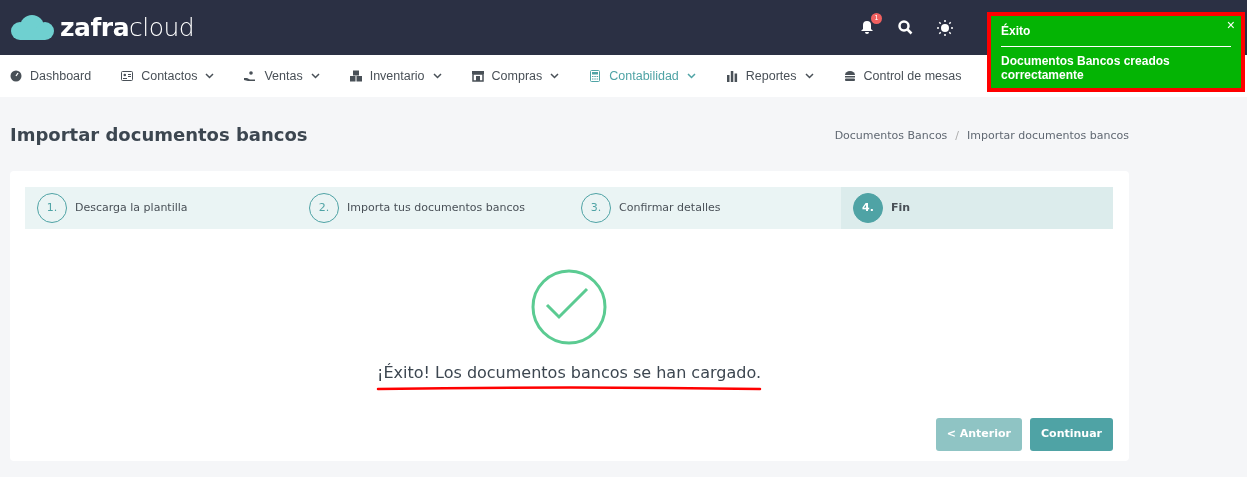  What do you see at coordinates (355, 76) in the screenshot?
I see `boxes-icon` at bounding box center [355, 76].